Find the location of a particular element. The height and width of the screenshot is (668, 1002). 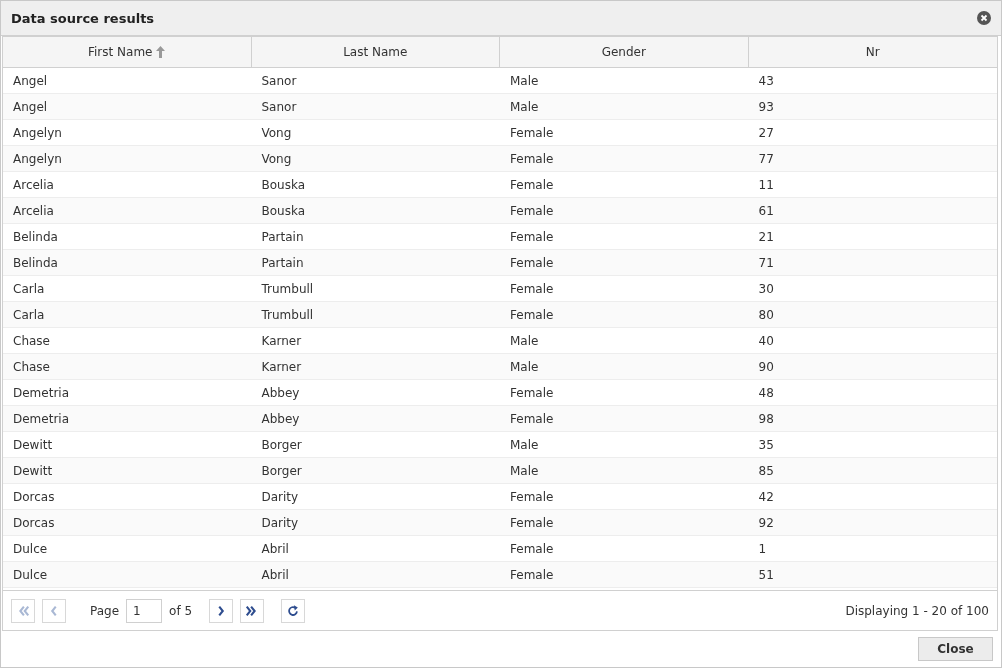

column-header: Nr is located at coordinates (872, 52).